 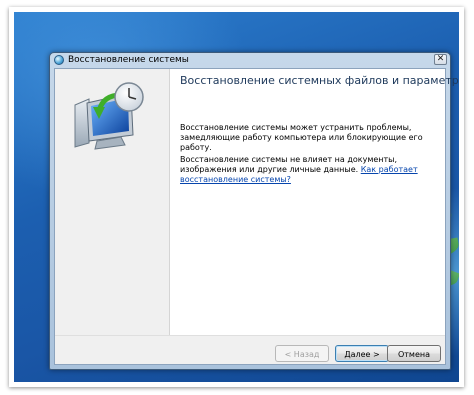 What do you see at coordinates (362, 353) in the screenshot?
I see `next-button: Далее >` at bounding box center [362, 353].